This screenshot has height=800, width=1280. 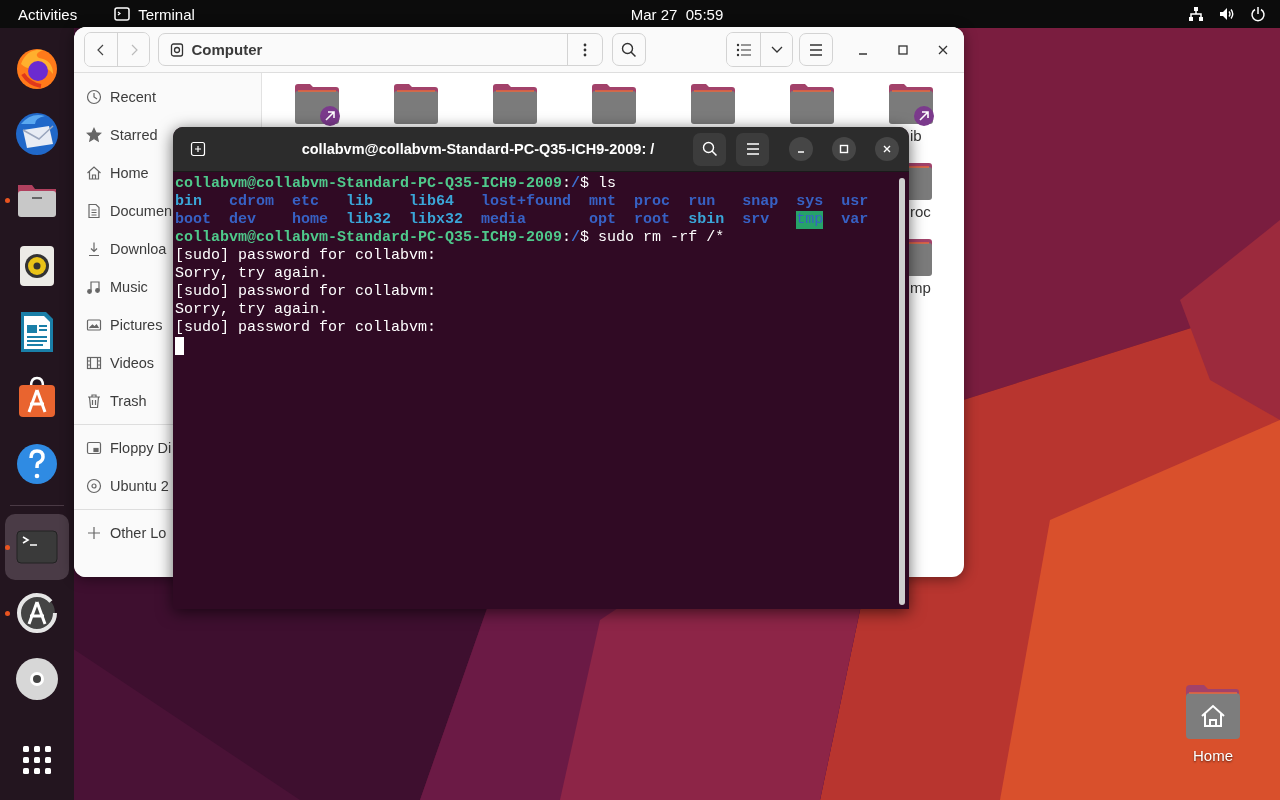 What do you see at coordinates (776, 49) in the screenshot?
I see `caret-icon` at bounding box center [776, 49].